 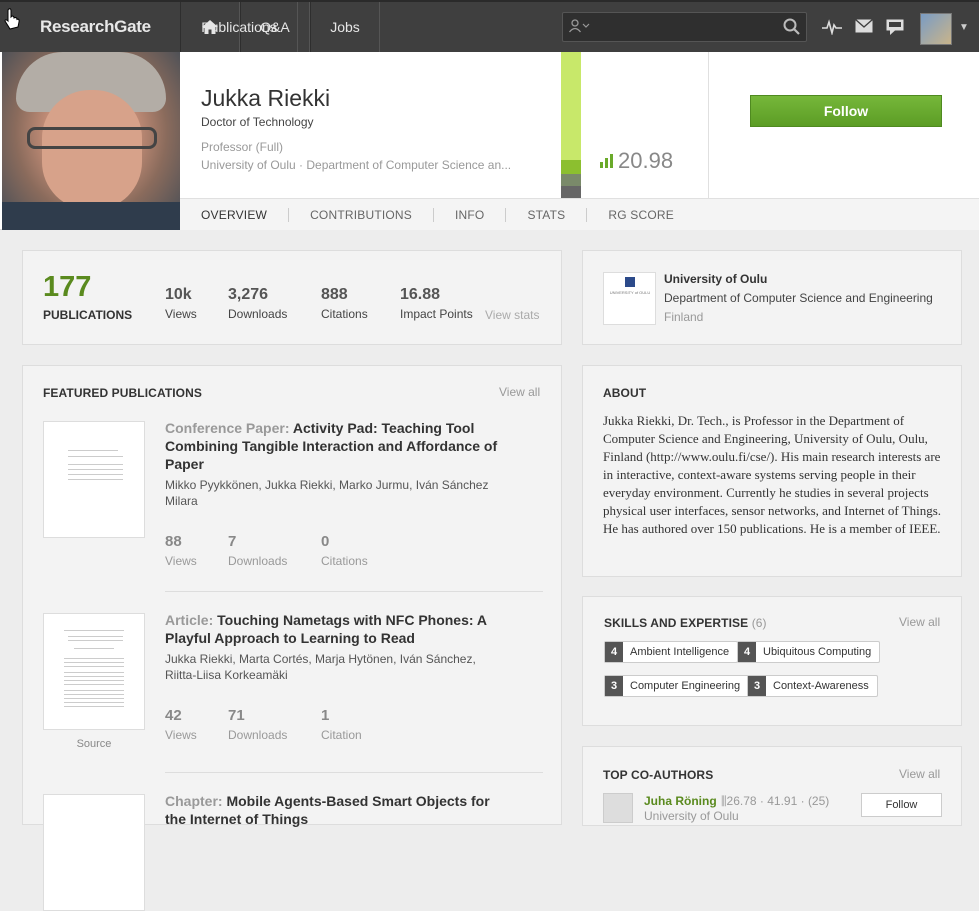 I want to click on tab-stats: STATS, so click(x=547, y=214).